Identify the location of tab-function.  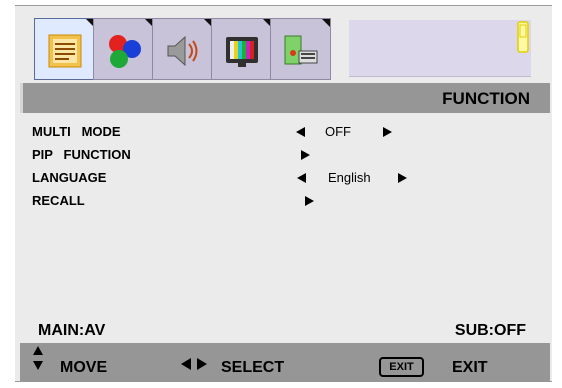
(64, 49).